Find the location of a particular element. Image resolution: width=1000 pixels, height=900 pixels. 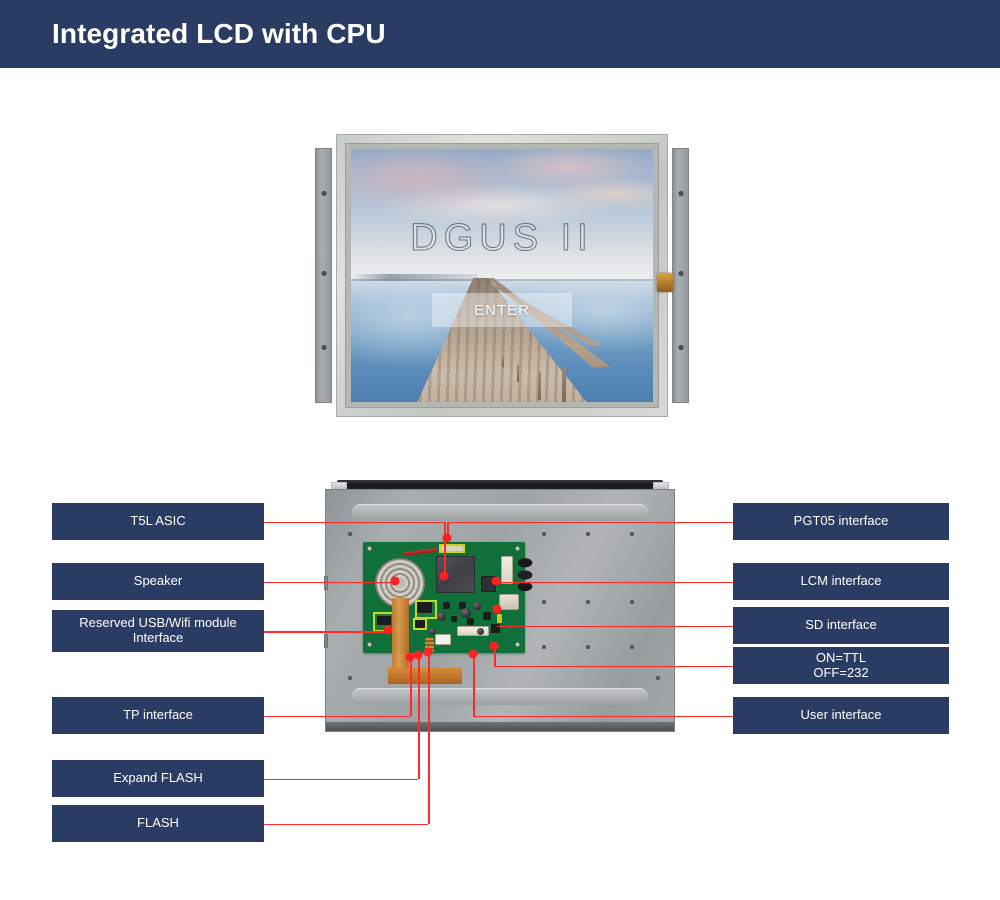

leader-line-ttl-232-switch is located at coordinates (613, 666).